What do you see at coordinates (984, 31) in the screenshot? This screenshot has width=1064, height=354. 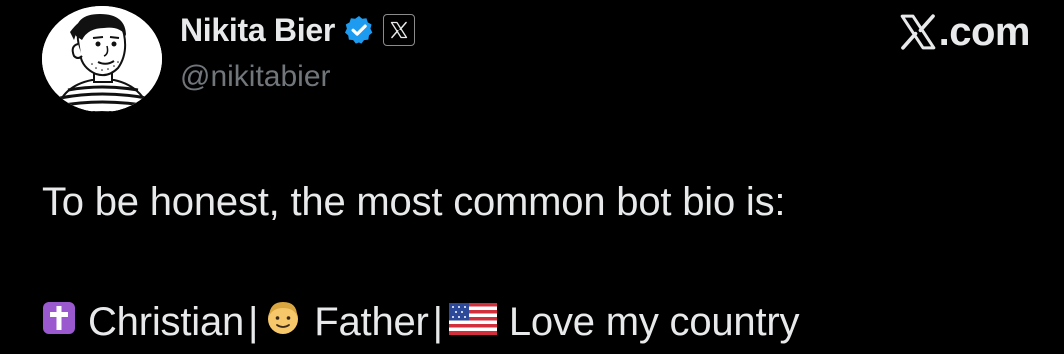 I see `brand-domain-text: .com` at bounding box center [984, 31].